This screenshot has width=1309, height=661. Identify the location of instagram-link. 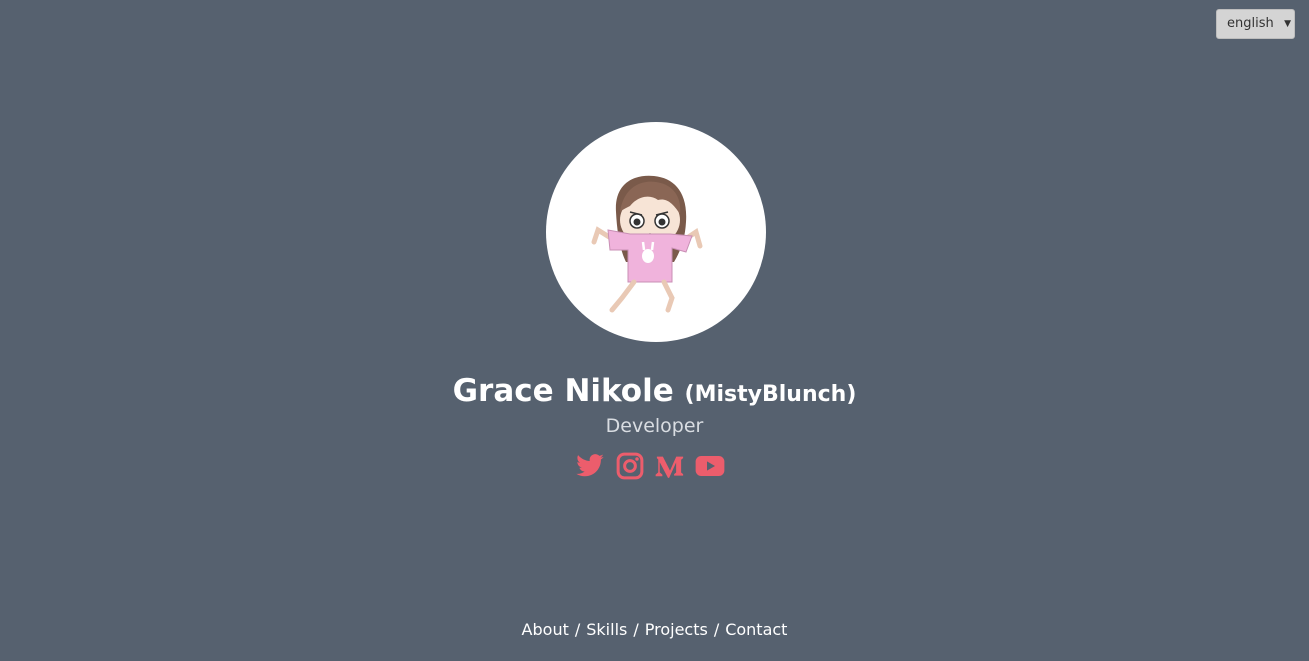
(630, 466).